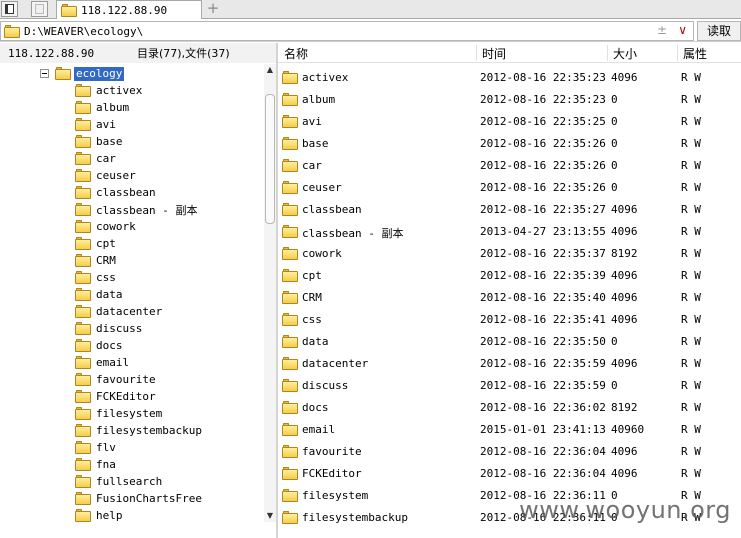  Describe the element at coordinates (138, 226) in the screenshot. I see `tree-node: cowork` at that location.